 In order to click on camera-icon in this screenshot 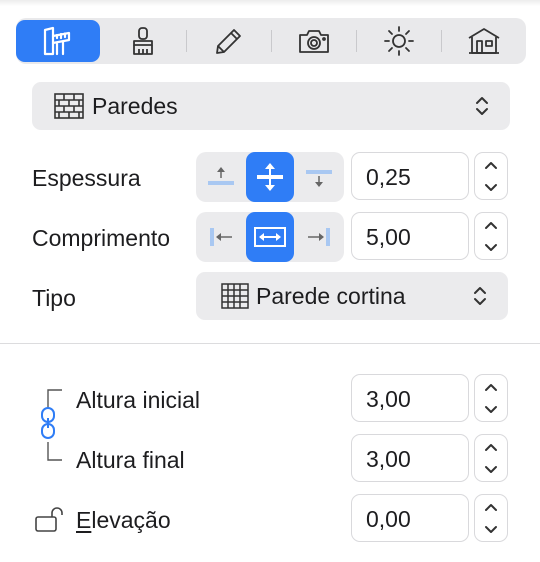, I will do `click(314, 41)`.